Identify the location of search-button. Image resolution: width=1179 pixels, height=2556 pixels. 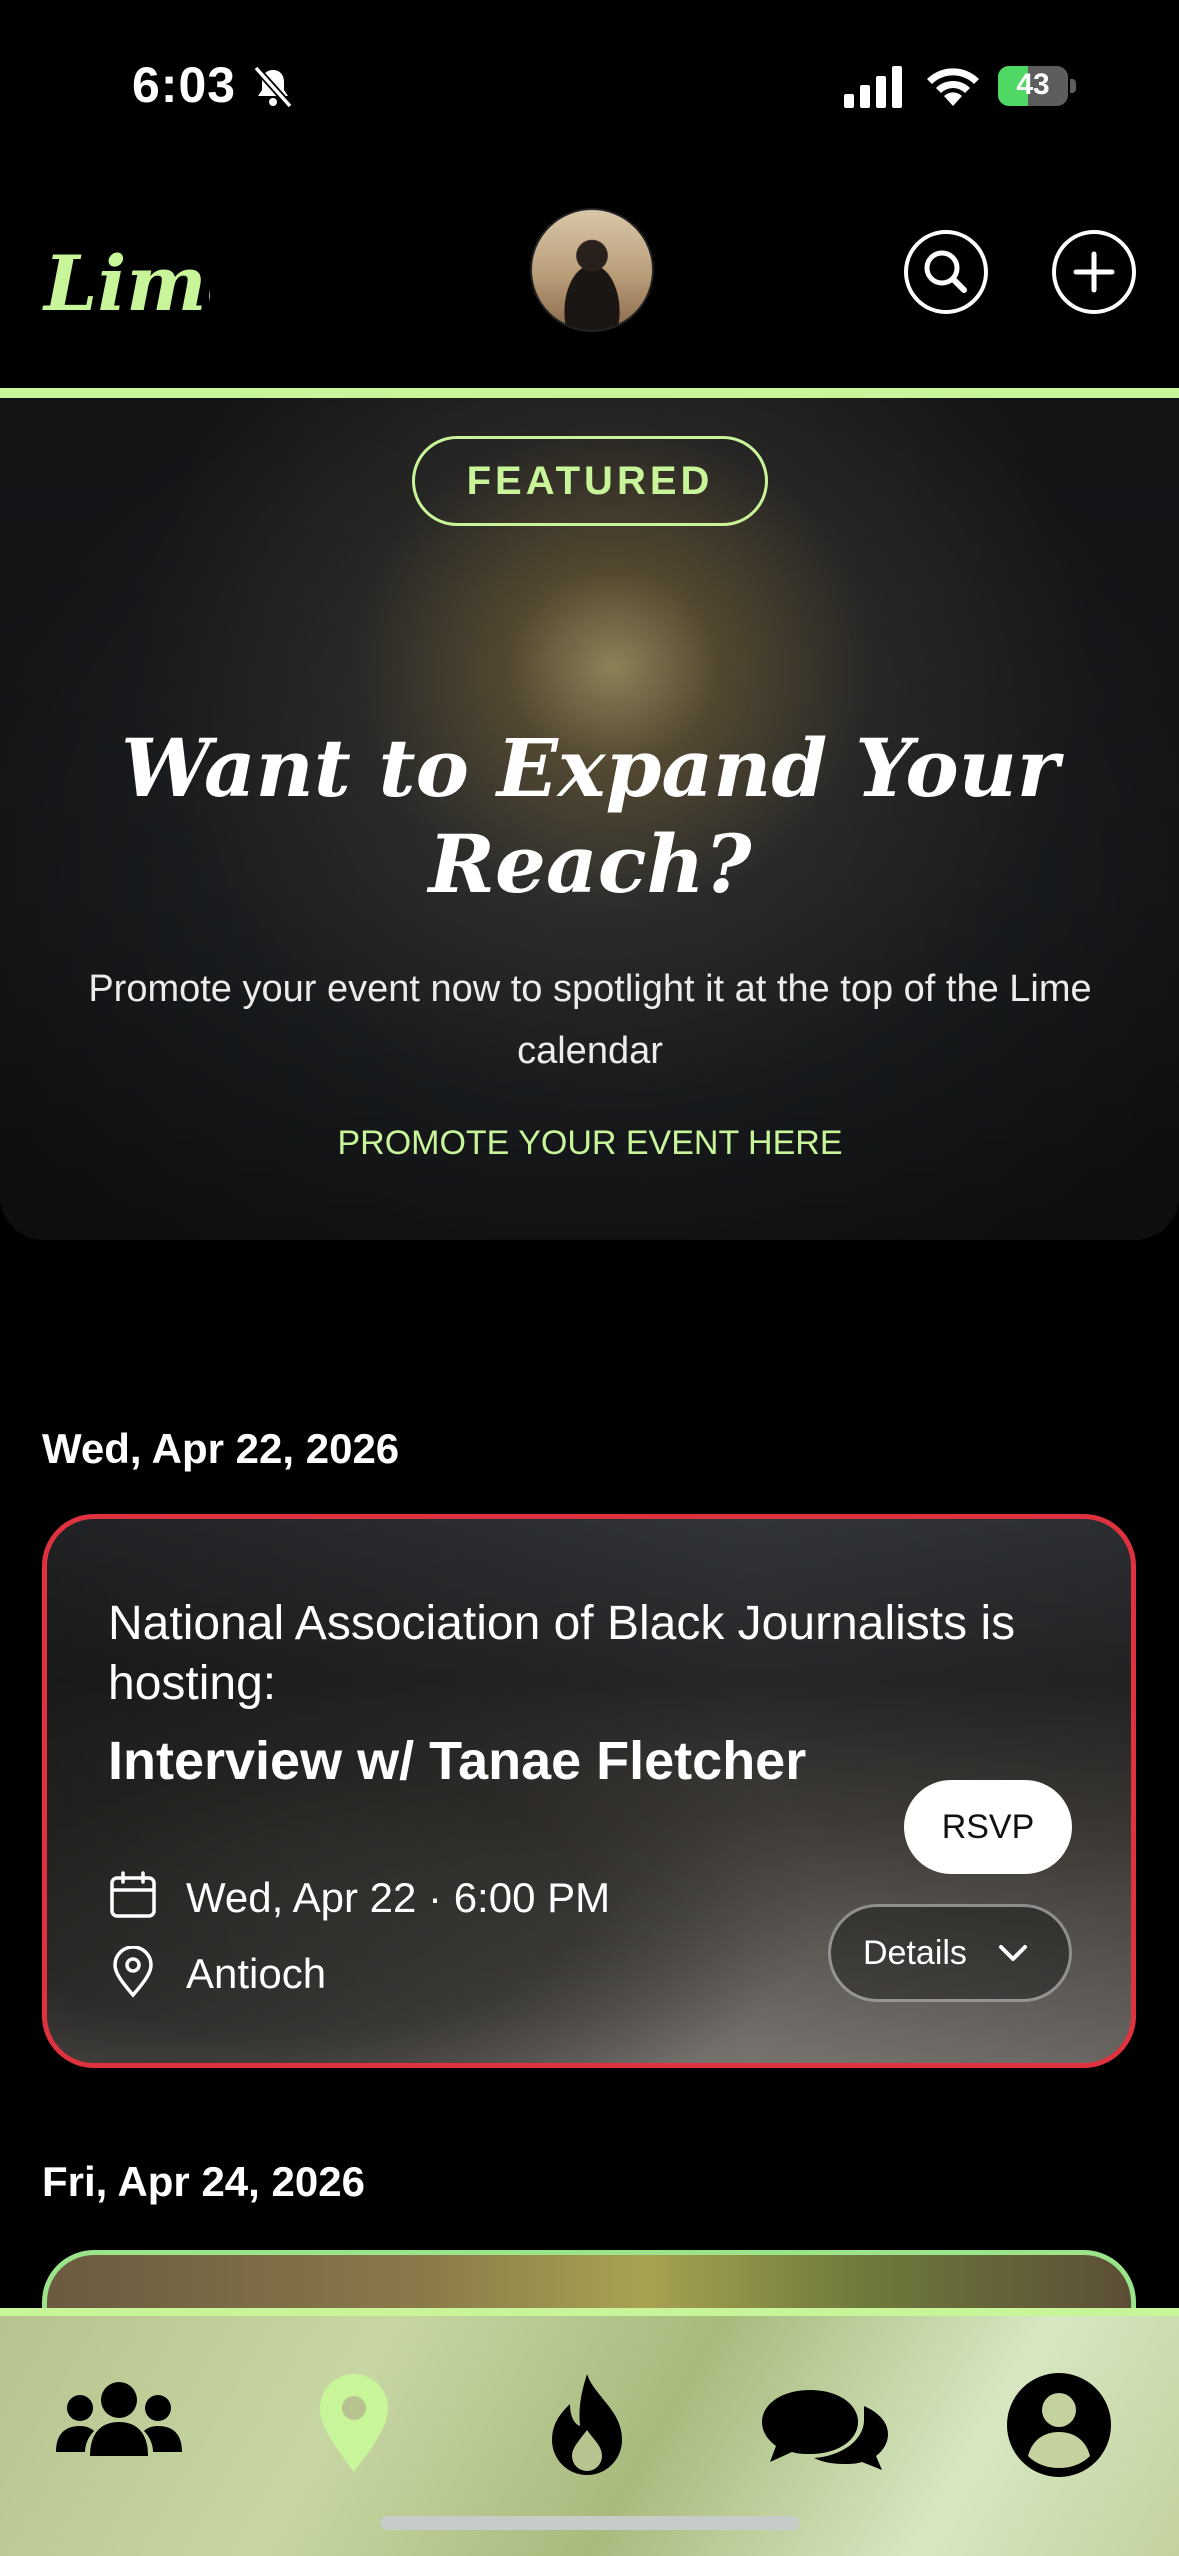
(946, 272).